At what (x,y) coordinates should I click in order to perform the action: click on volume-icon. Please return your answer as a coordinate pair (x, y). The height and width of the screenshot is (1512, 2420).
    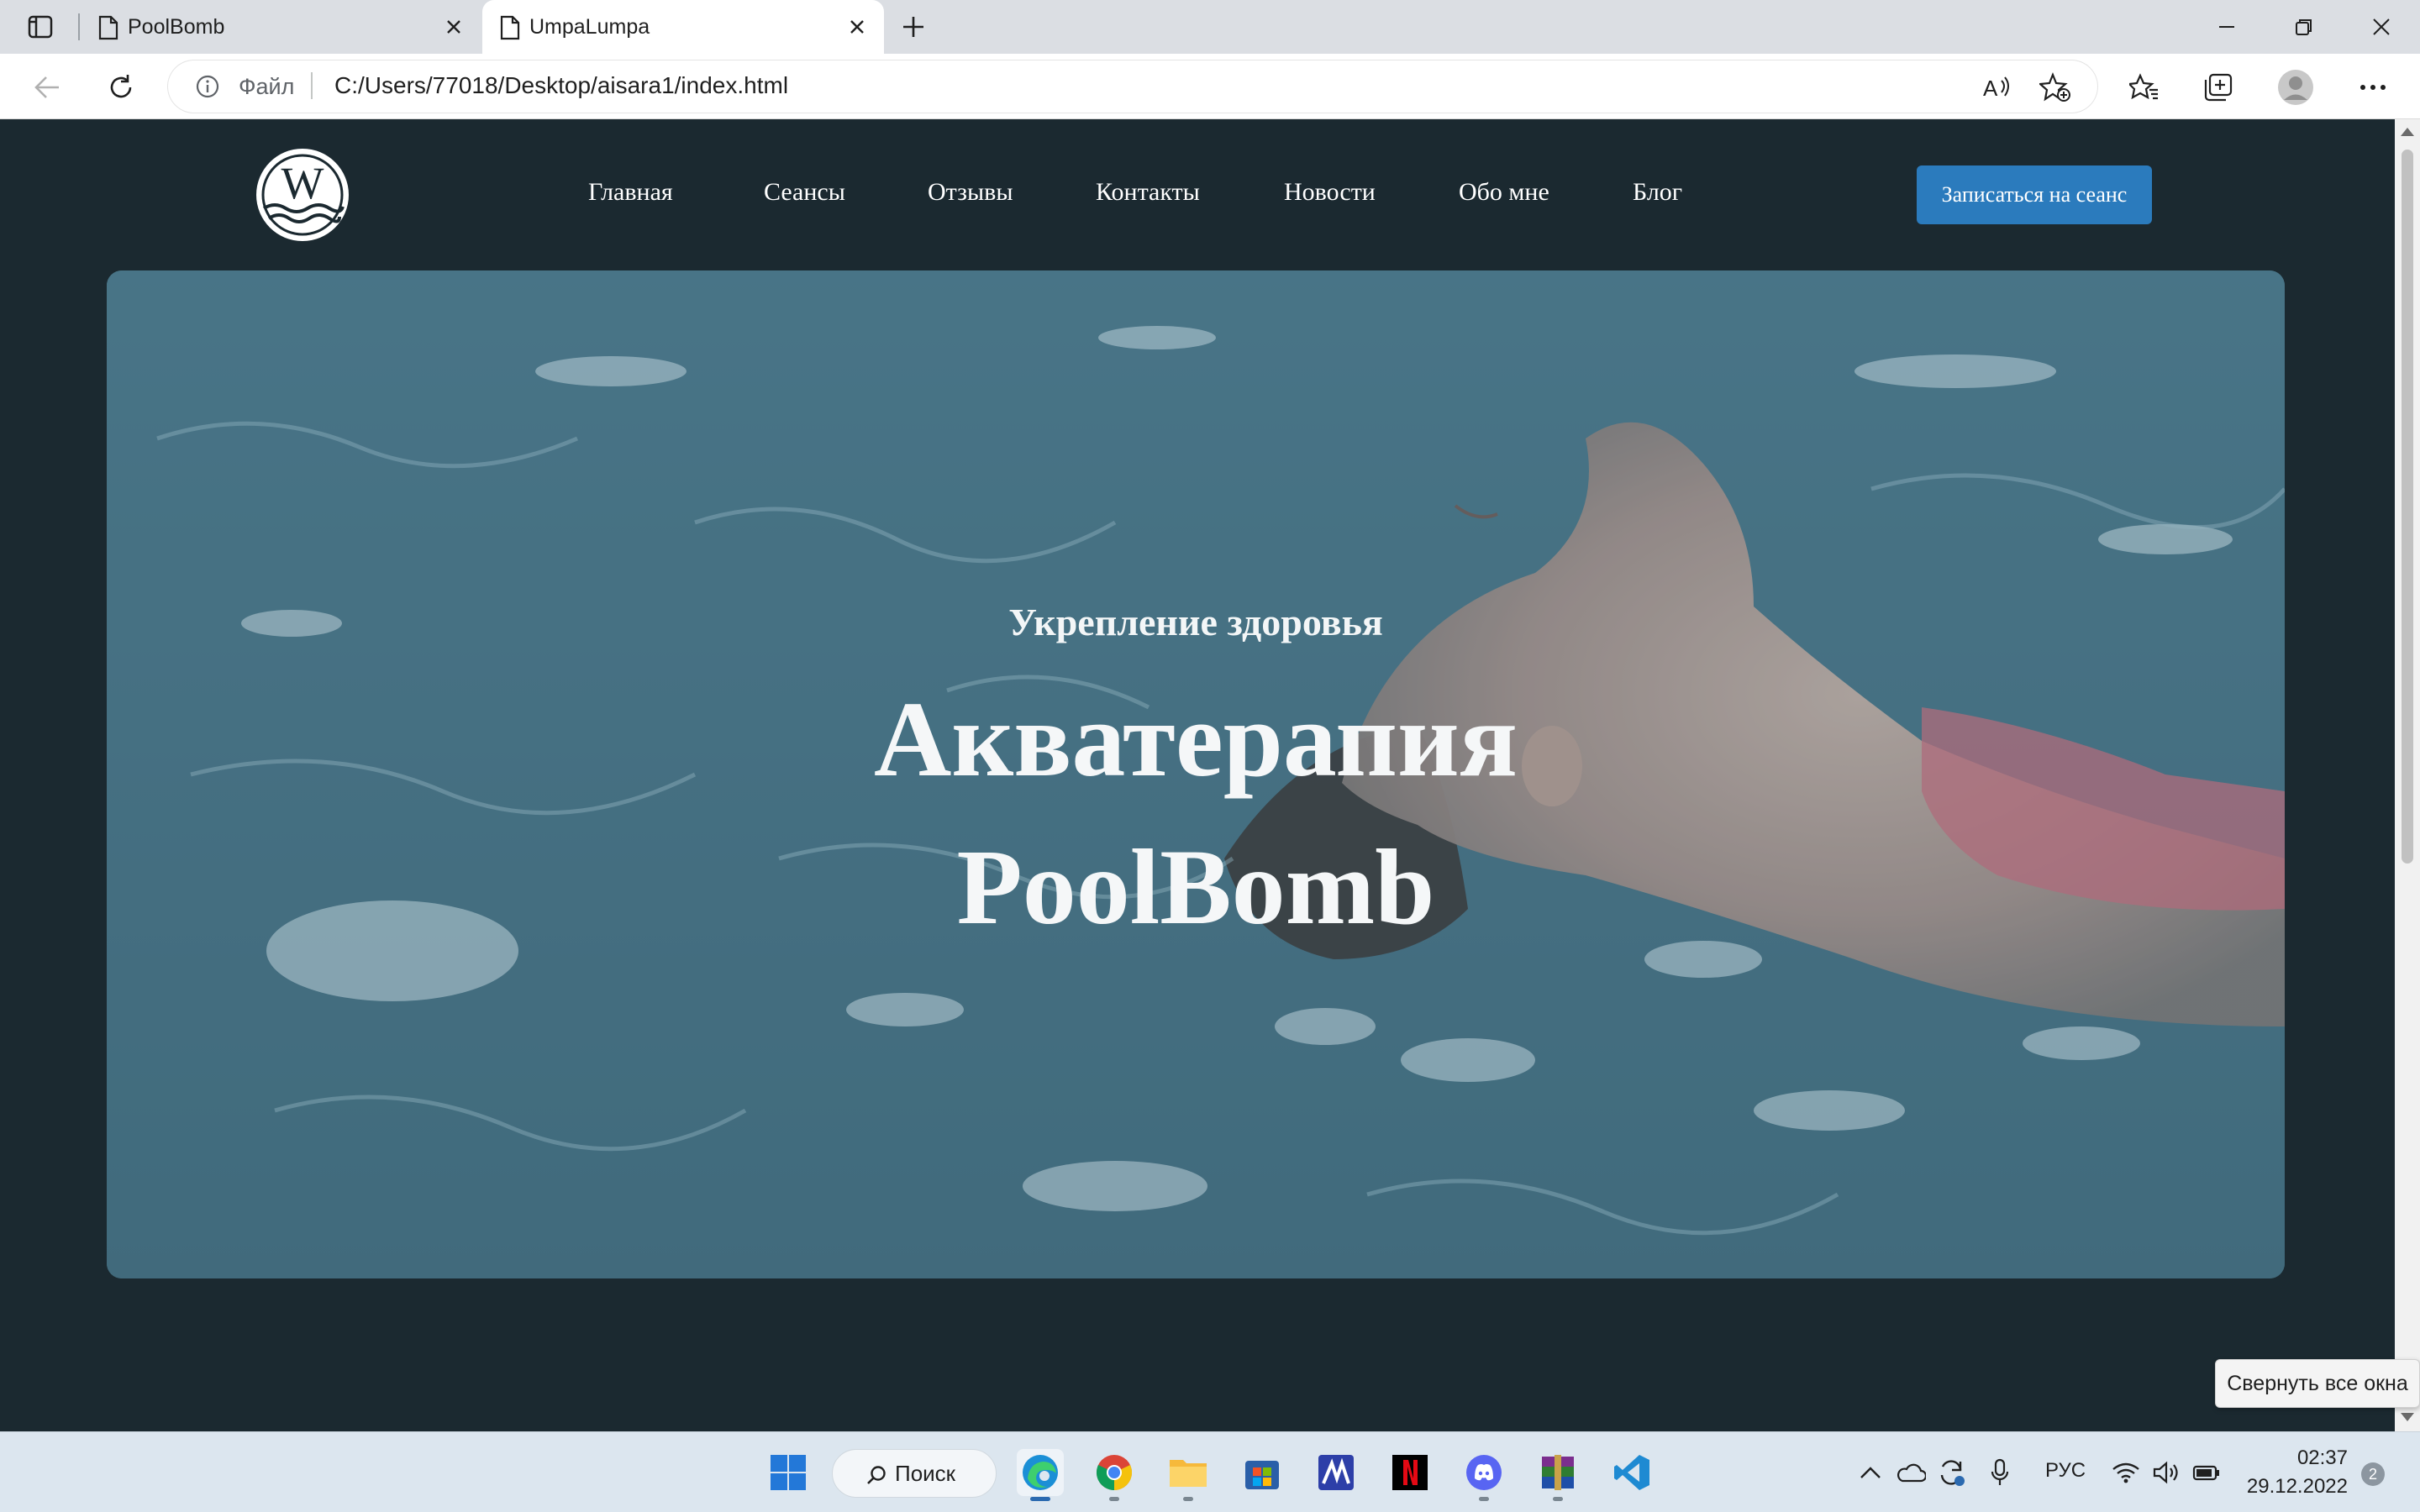
    Looking at the image, I should click on (2166, 1472).